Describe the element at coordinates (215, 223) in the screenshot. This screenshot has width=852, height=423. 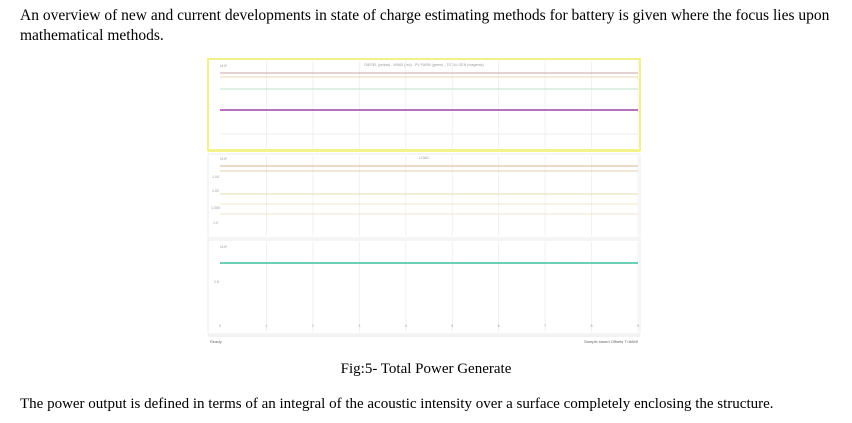
I see `panel2-ytick-3: 1.0` at that location.